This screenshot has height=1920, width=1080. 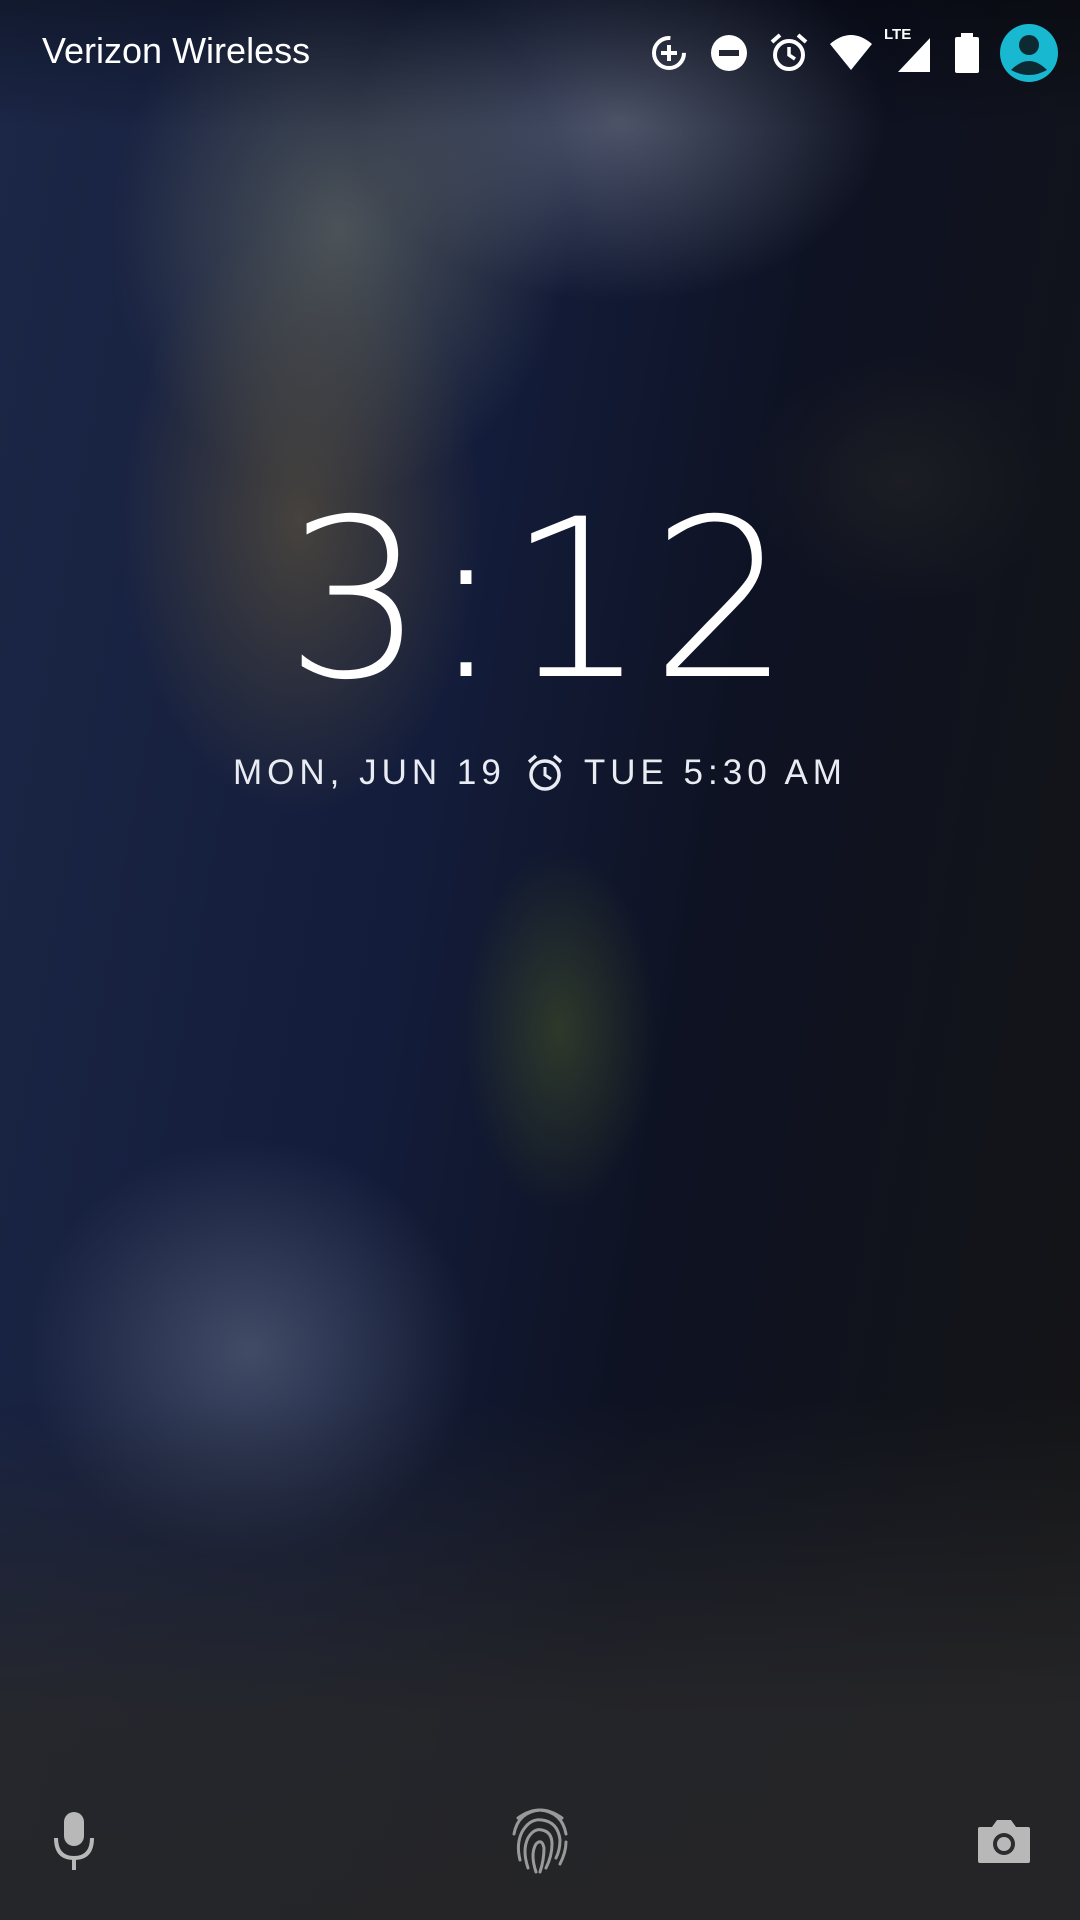 I want to click on status-icons: LTE, so click(x=853, y=53).